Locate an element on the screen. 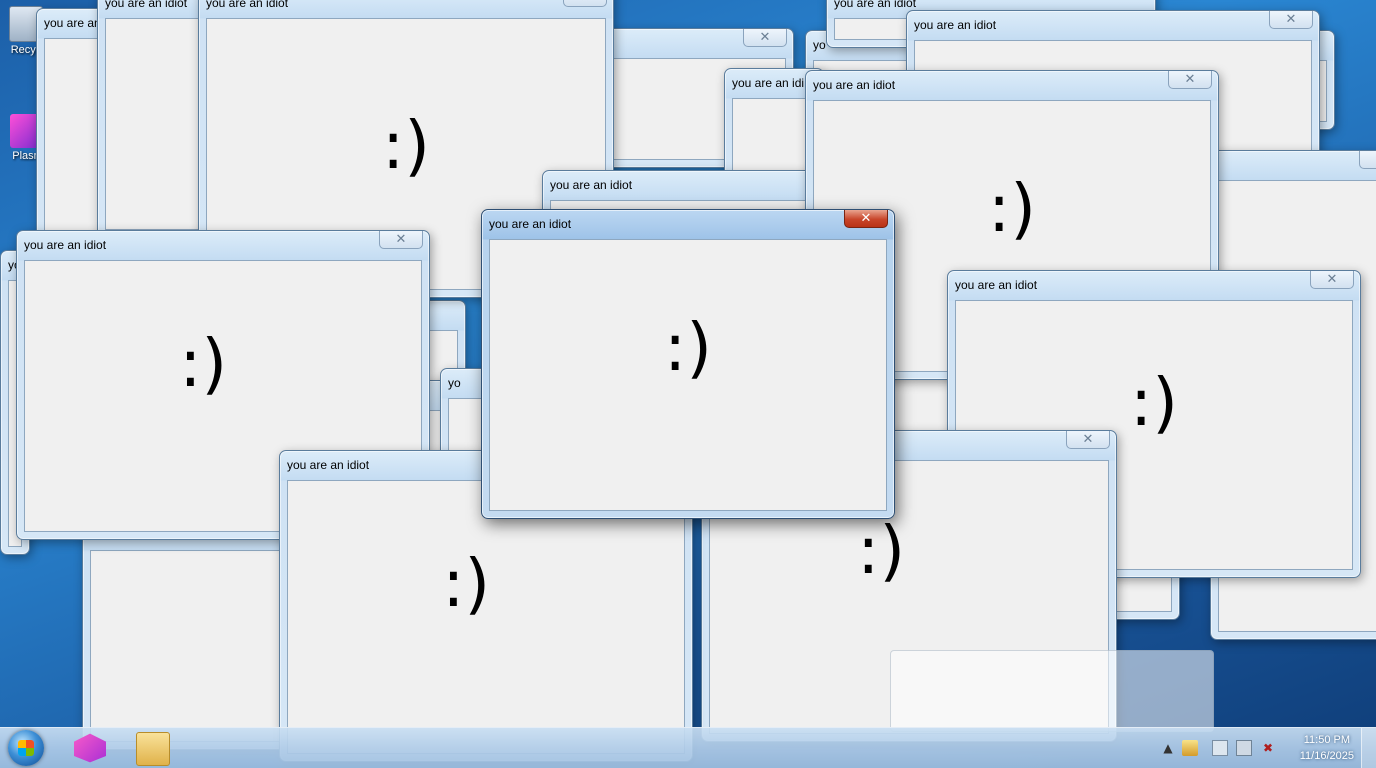 The height and width of the screenshot is (768, 1376). action-center-flag-icon is located at coordinates (1190, 748).